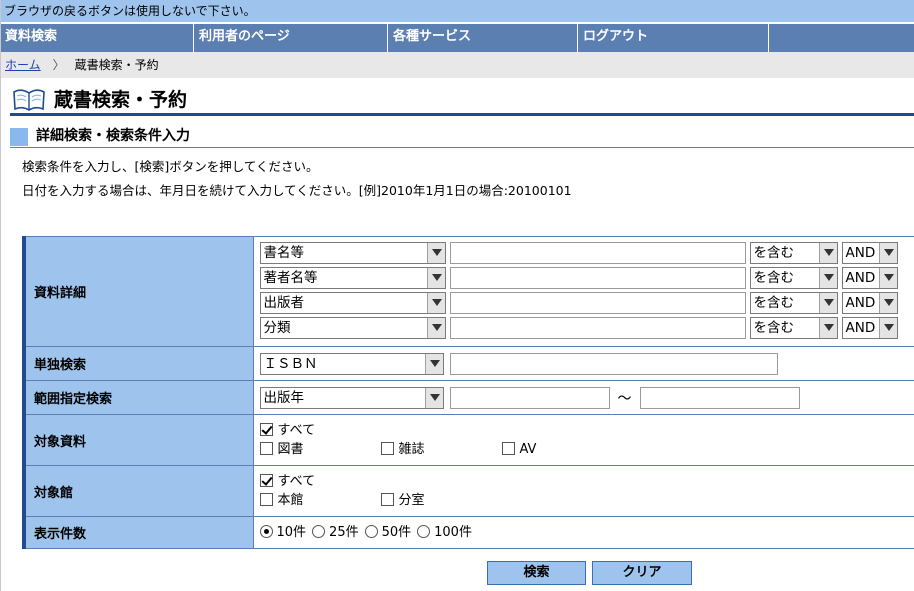 This screenshot has height=591, width=914. What do you see at coordinates (841, 37) in the screenshot?
I see `nav-filler` at bounding box center [841, 37].